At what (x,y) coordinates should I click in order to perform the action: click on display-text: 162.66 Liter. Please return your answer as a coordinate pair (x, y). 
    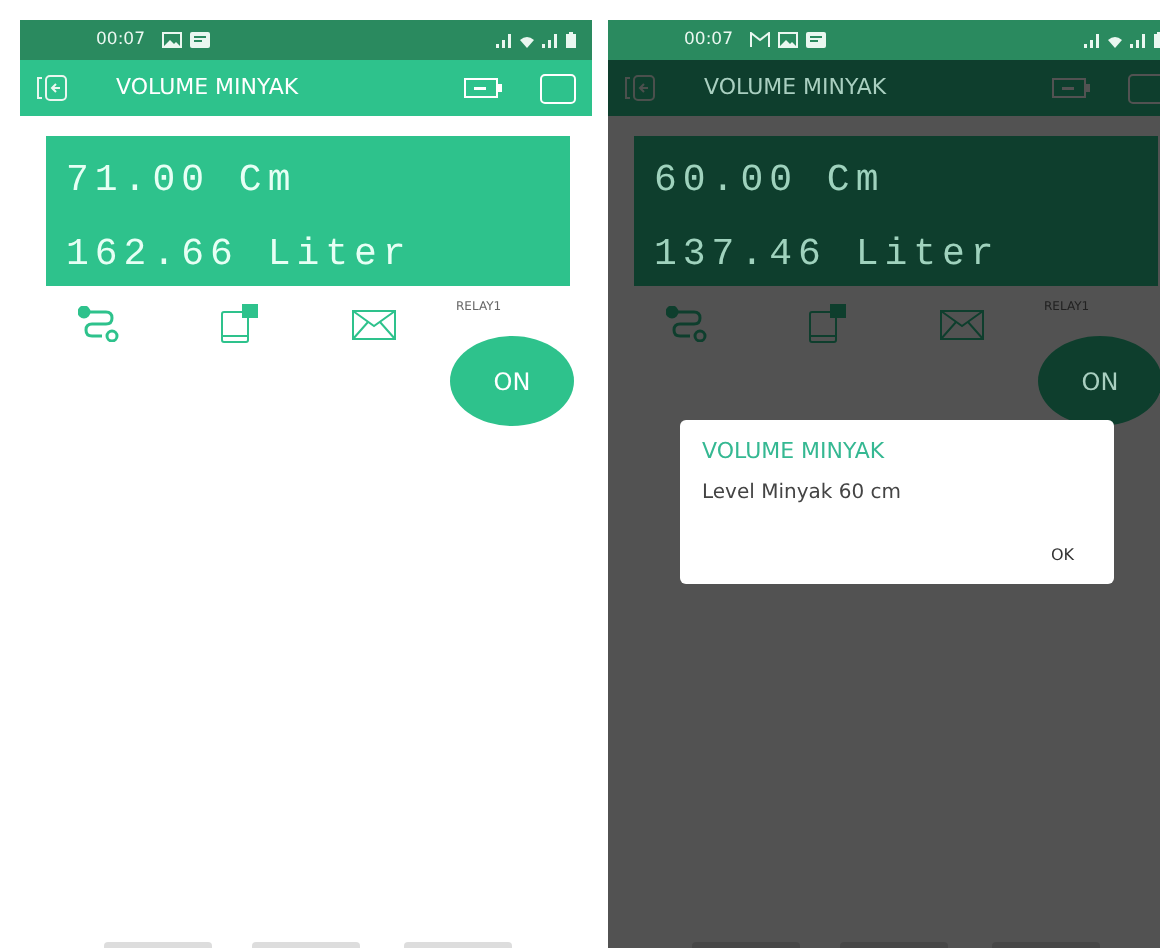
    Looking at the image, I should click on (240, 254).